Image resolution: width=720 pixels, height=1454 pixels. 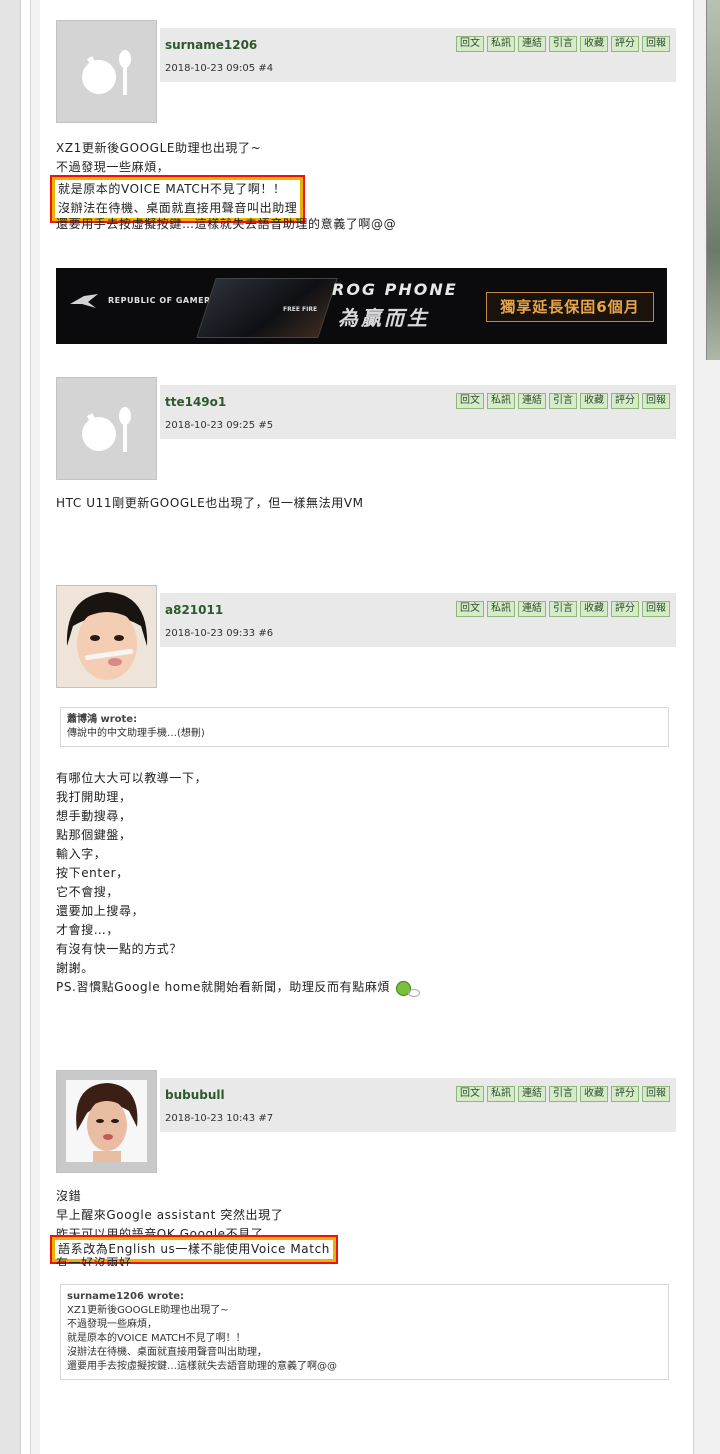 What do you see at coordinates (210, 1118) in the screenshot?
I see `post-date: 2018-10-23 10:43` at bounding box center [210, 1118].